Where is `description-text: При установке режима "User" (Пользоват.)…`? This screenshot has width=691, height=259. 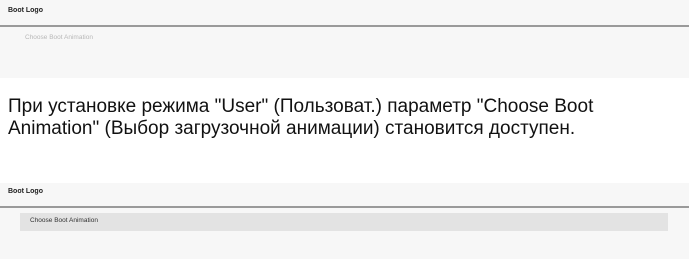 description-text: При установке режима "User" (Пользоват.)… is located at coordinates (301, 117).